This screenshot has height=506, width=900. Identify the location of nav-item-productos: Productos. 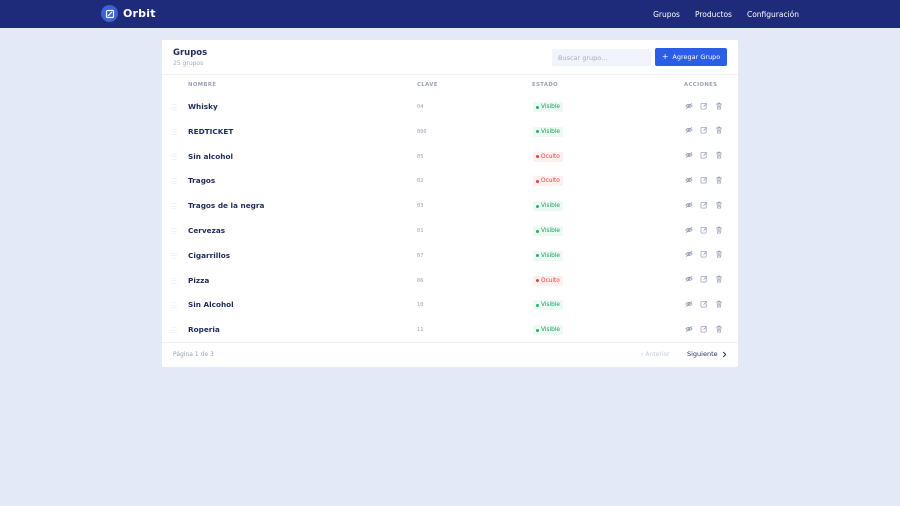
(713, 14).